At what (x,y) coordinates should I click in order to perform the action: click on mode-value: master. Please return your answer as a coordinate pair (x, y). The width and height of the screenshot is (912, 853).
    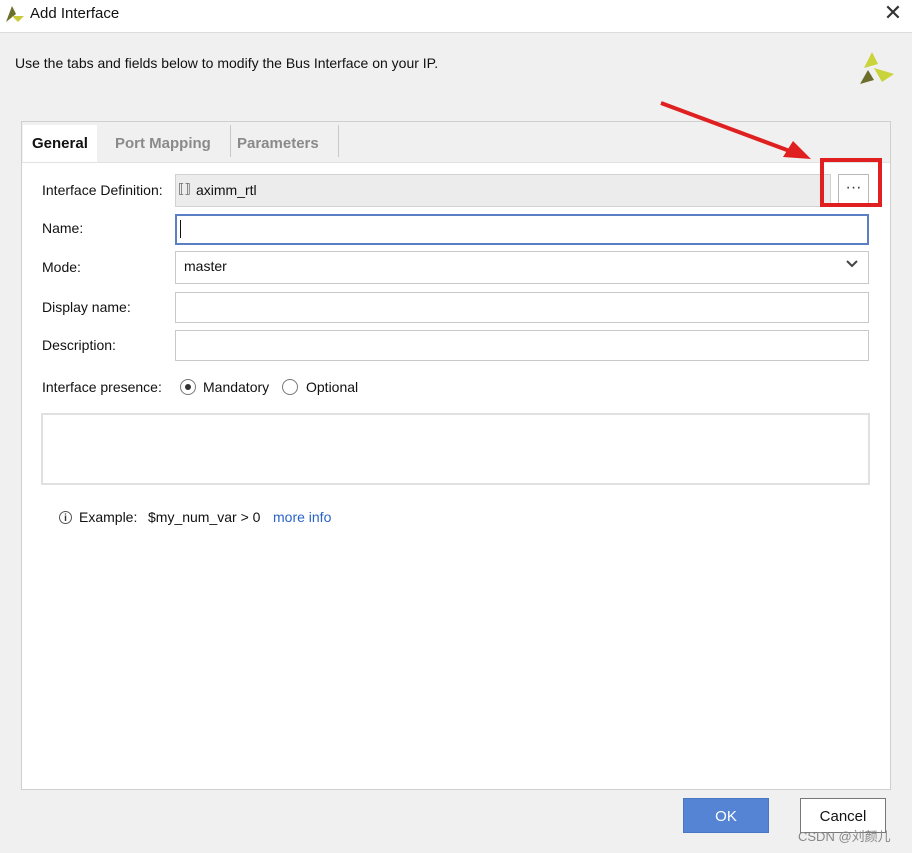
    Looking at the image, I should click on (205, 266).